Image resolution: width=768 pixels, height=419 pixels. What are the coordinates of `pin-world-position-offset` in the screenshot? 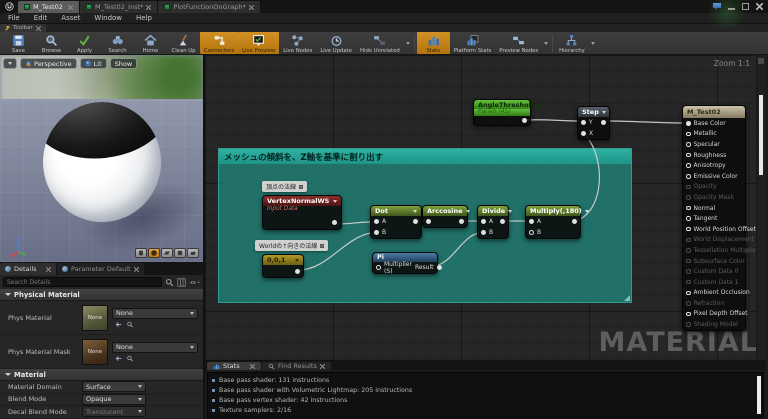 It's located at (688, 229).